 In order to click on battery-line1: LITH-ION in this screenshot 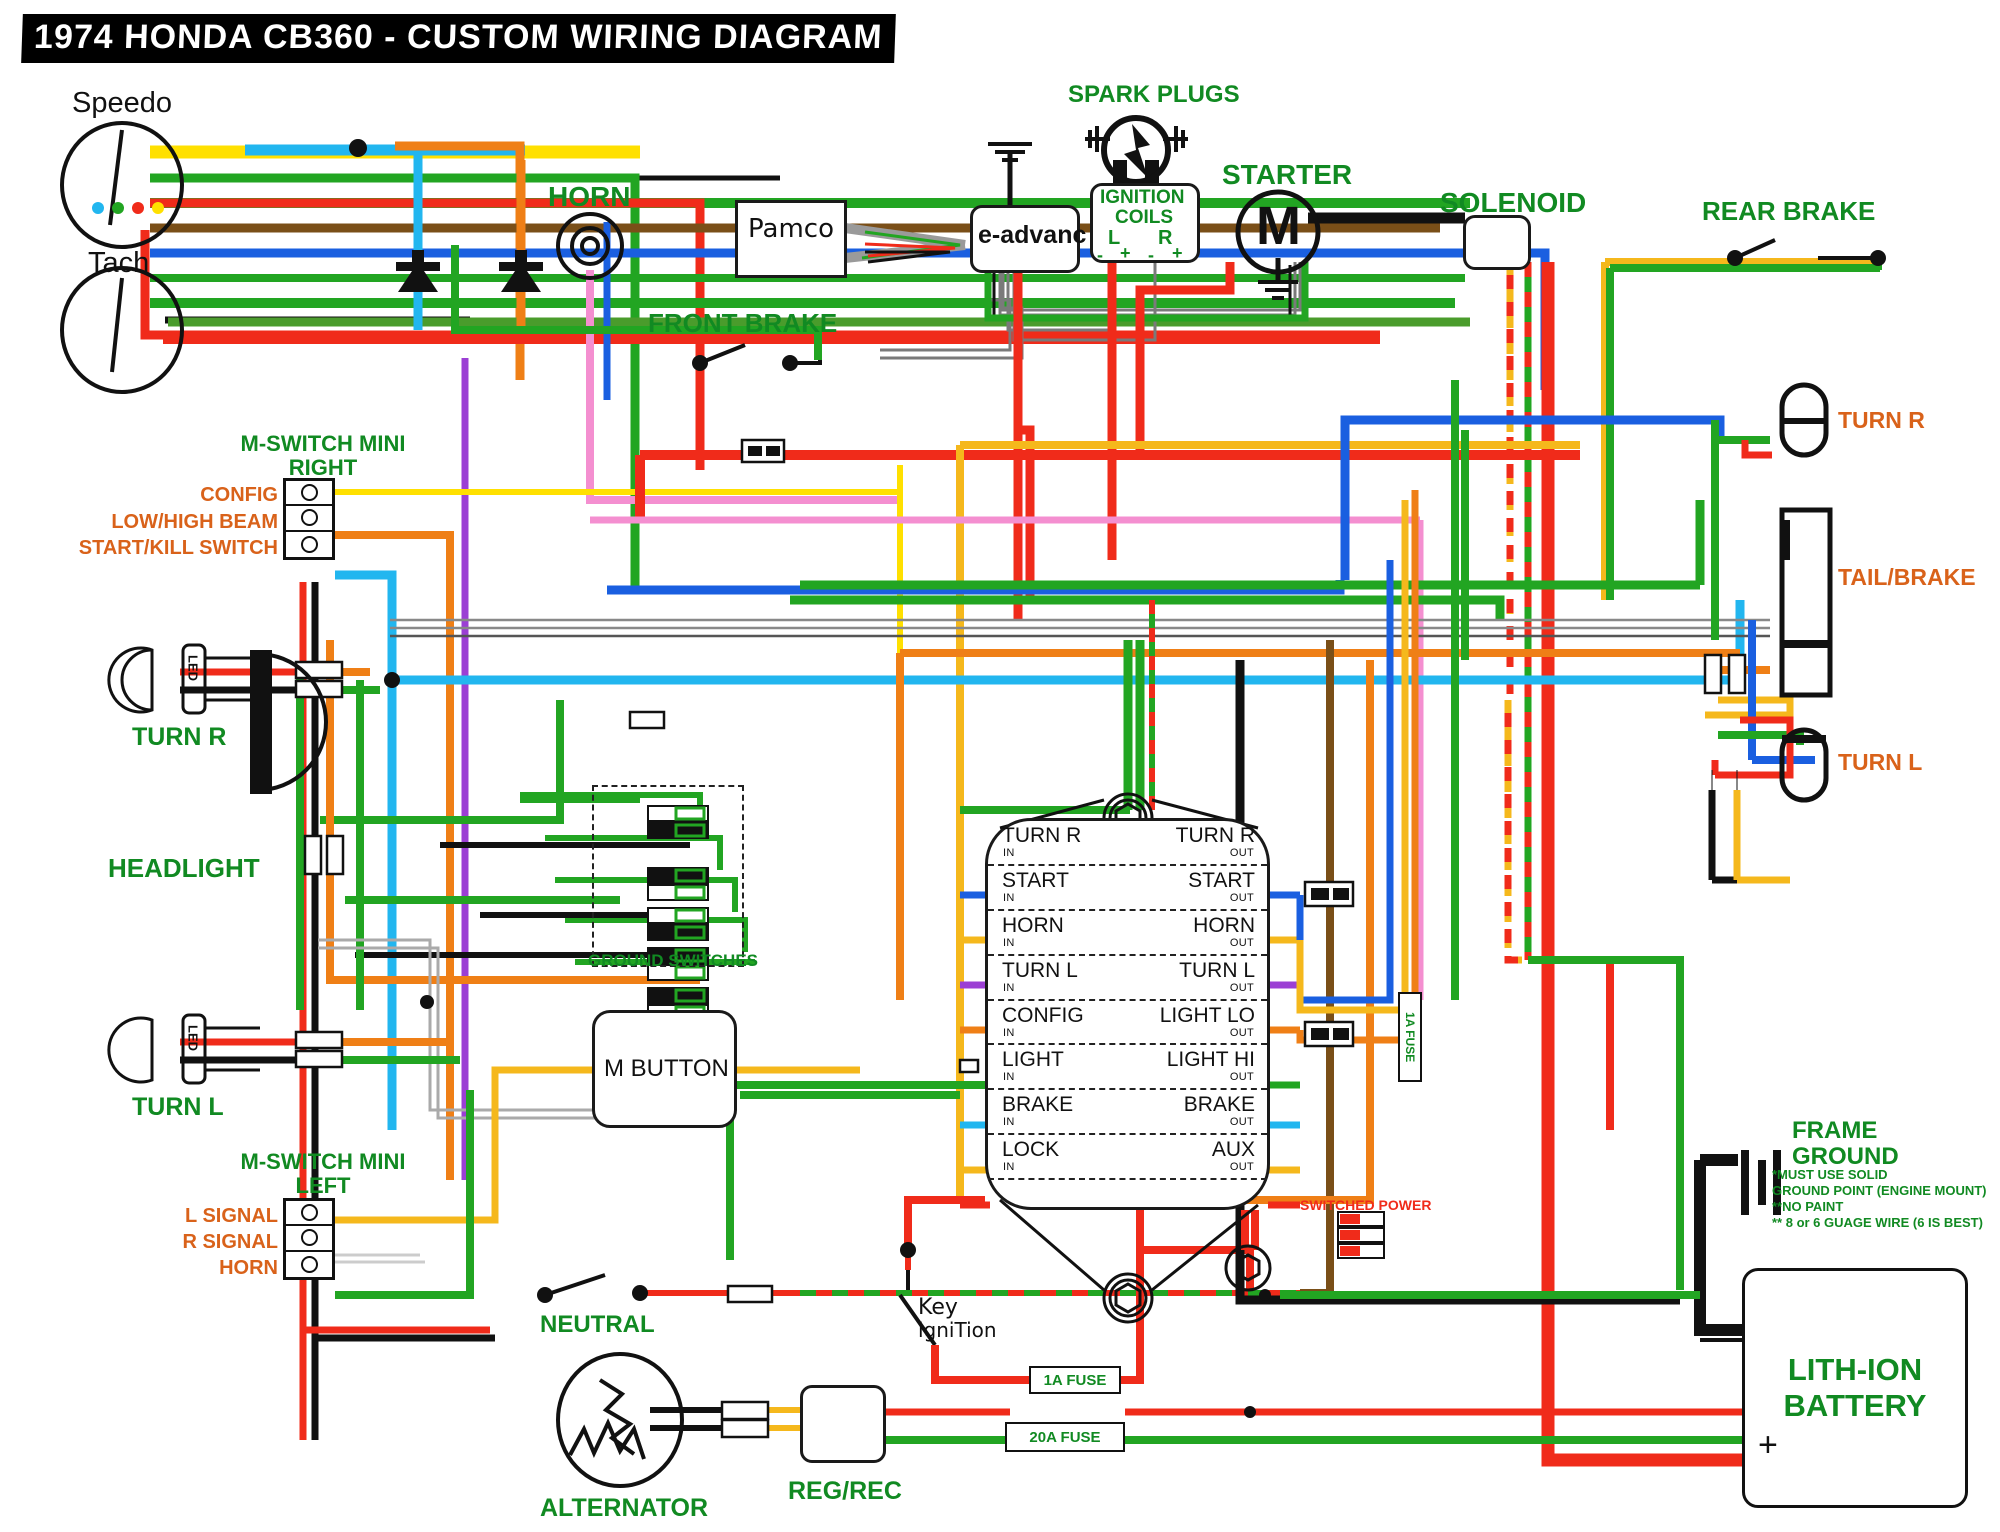, I will do `click(1855, 1370)`.